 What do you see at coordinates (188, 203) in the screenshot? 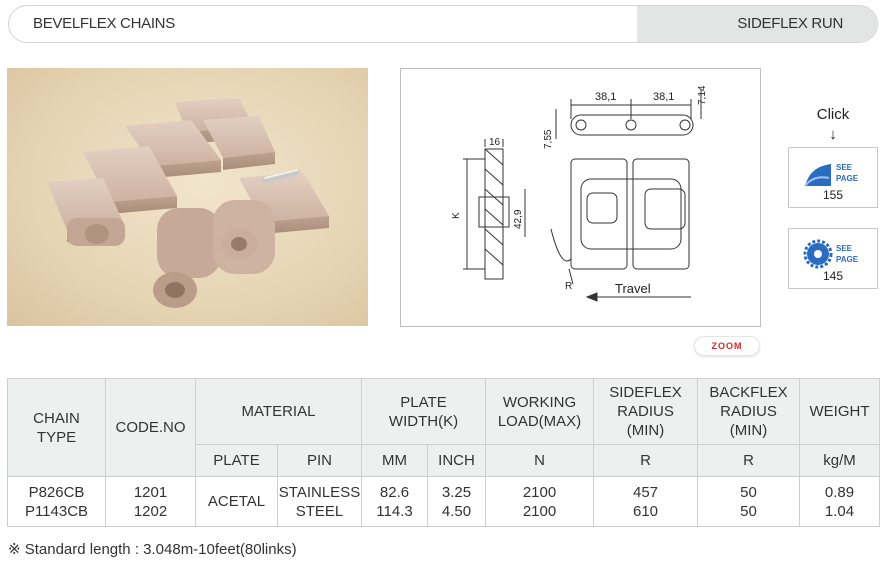
I see `chain-illustration` at bounding box center [188, 203].